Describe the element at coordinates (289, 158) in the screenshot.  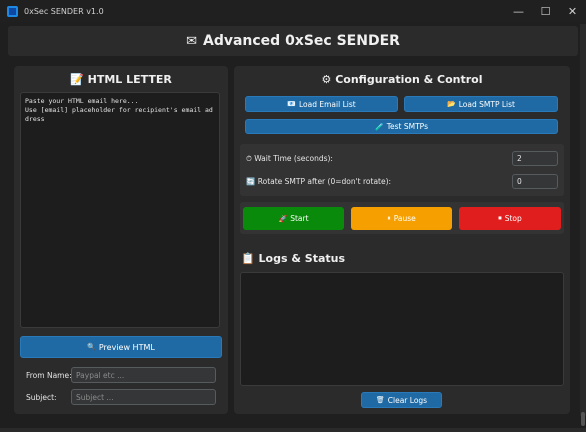
I see `wait-time-label: ⏱ Wait Time (seconds):` at that location.